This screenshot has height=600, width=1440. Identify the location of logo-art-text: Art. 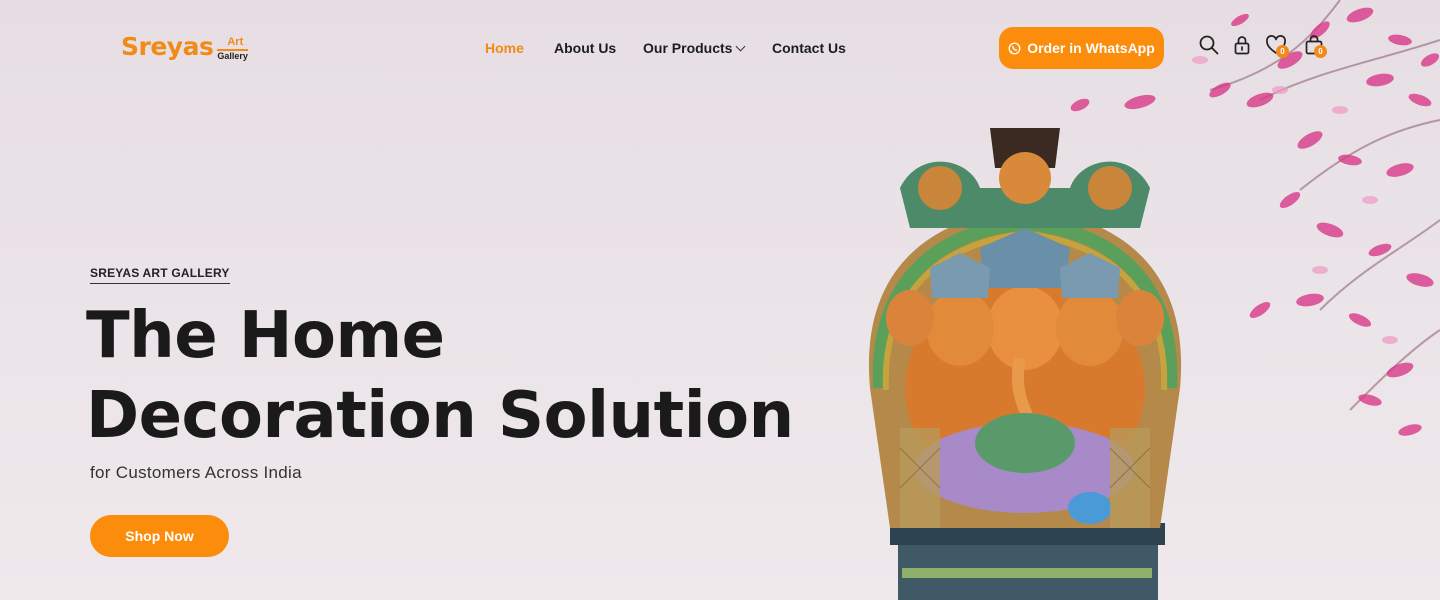
(232, 44).